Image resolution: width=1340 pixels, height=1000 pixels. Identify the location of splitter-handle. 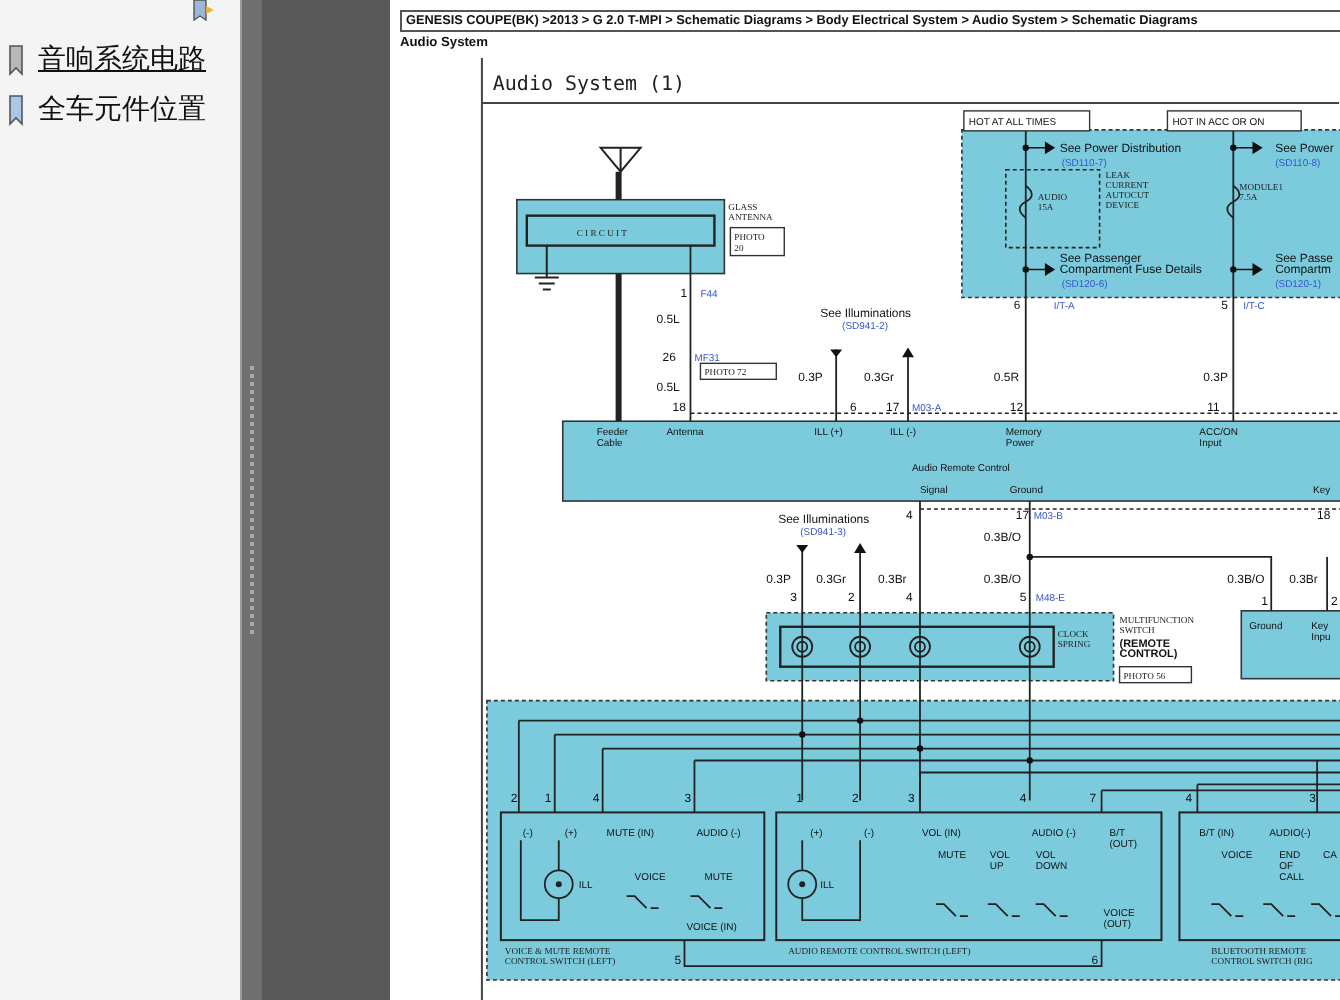
(252, 500).